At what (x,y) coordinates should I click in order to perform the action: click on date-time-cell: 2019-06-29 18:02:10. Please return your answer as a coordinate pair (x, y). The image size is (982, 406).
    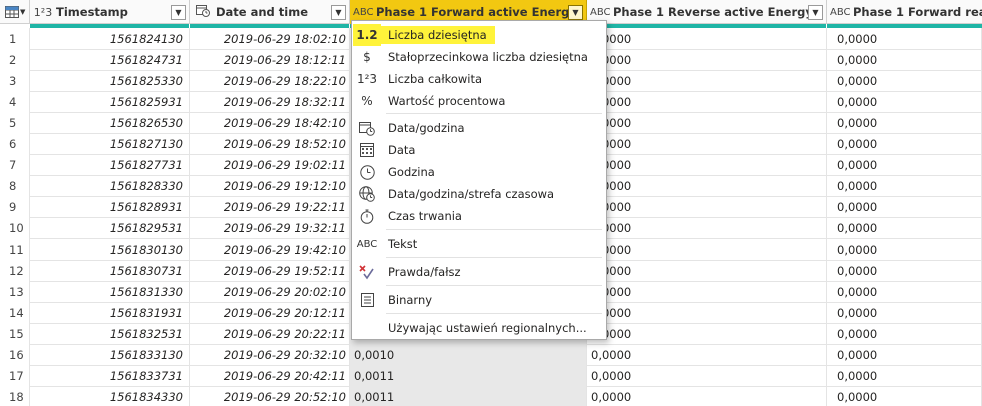
    Looking at the image, I should click on (270, 39).